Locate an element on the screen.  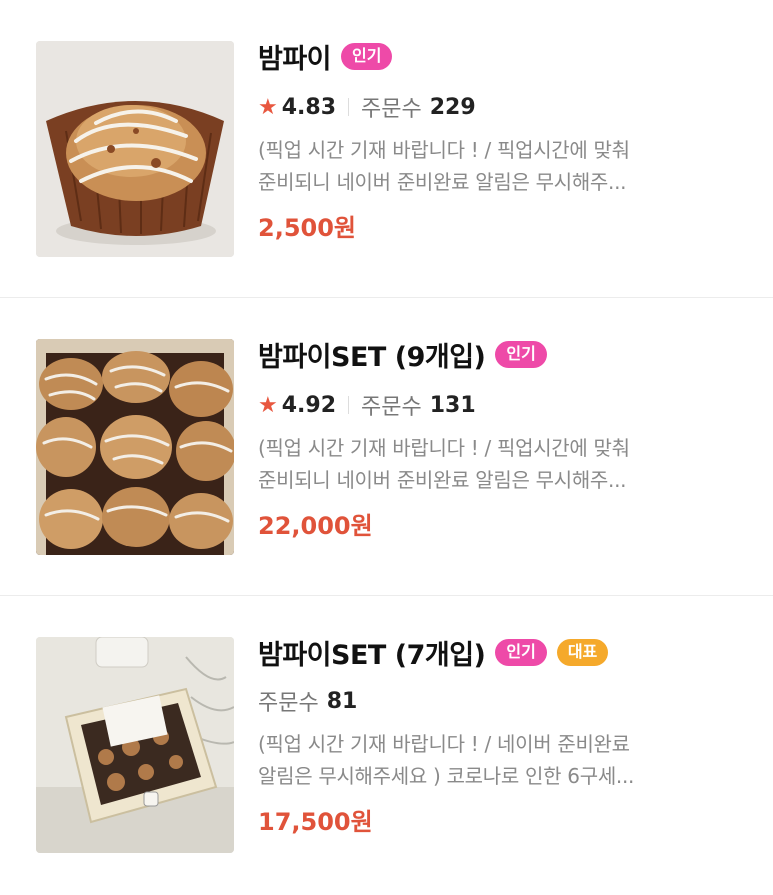
product-title: 밤파이 is located at coordinates (295, 56).